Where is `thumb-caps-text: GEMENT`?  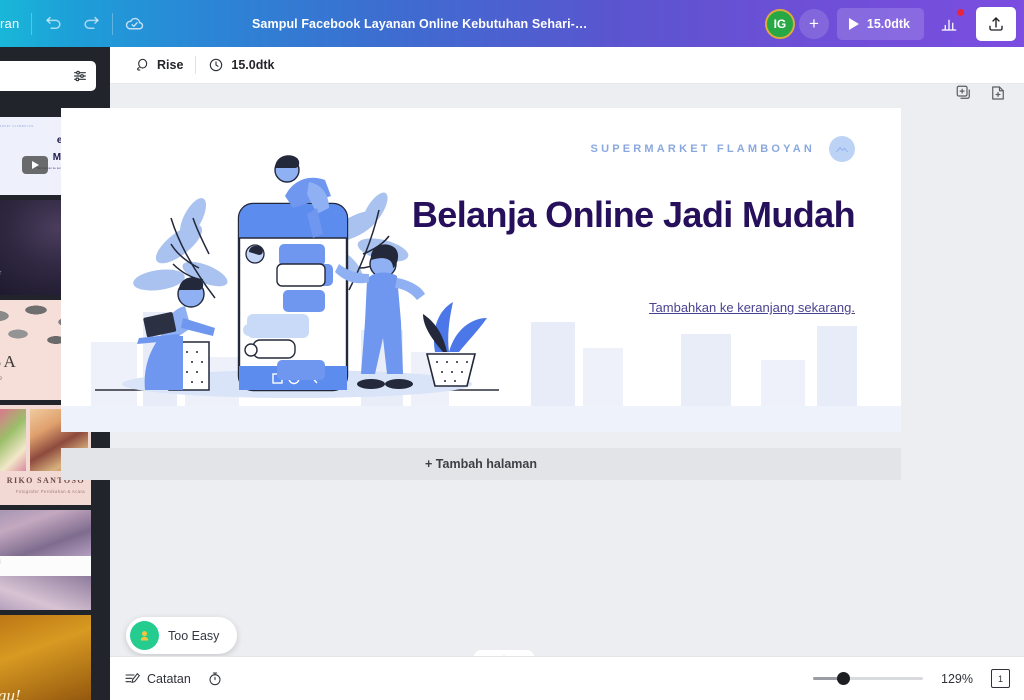 thumb-caps-text: GEMENT is located at coordinates (1, 274).